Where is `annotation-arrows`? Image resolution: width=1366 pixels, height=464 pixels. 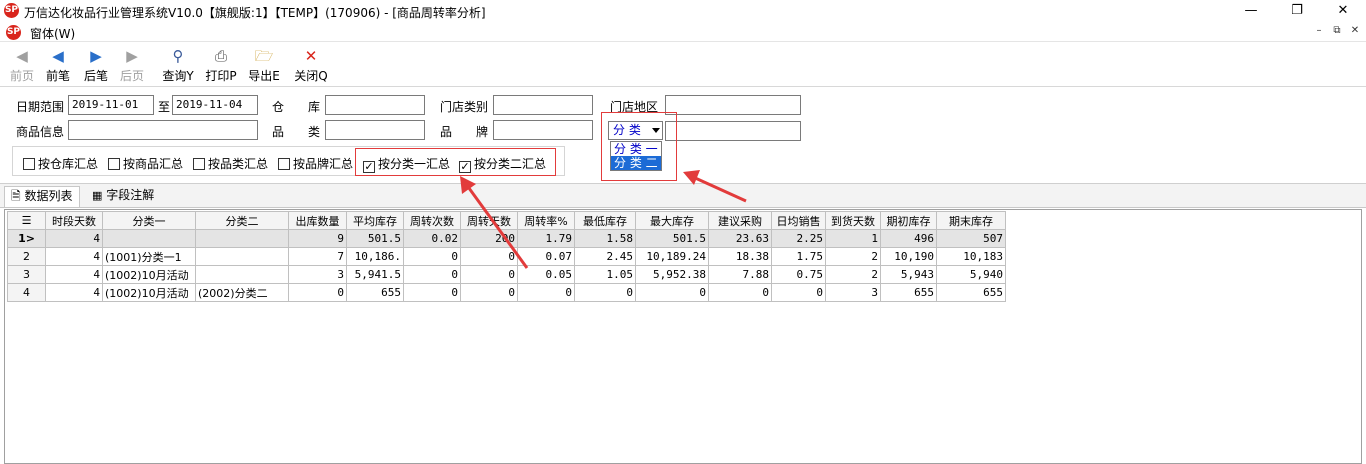 annotation-arrows is located at coordinates (603, 219).